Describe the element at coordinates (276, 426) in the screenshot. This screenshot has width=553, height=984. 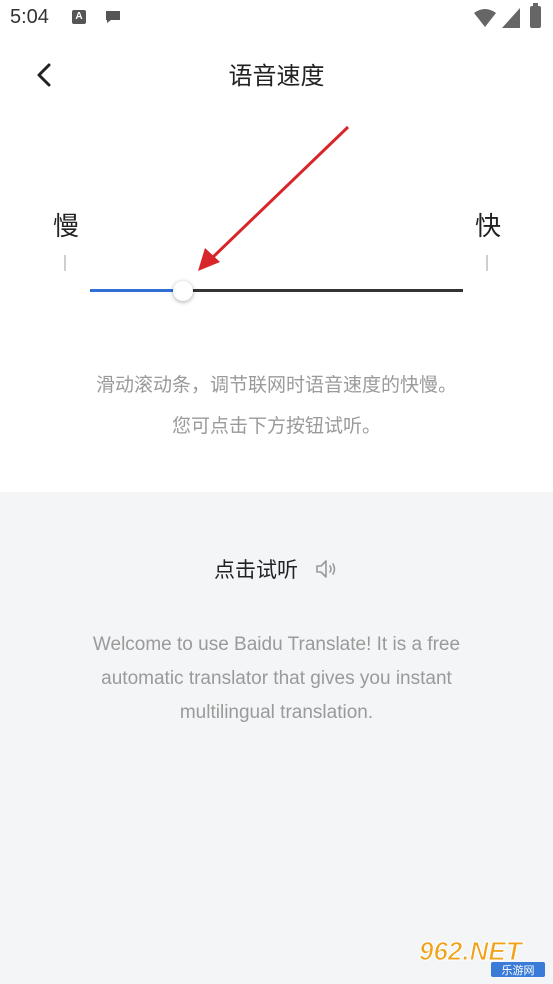
I see `hint-line-2: 您可点击下方按钮试听。` at that location.